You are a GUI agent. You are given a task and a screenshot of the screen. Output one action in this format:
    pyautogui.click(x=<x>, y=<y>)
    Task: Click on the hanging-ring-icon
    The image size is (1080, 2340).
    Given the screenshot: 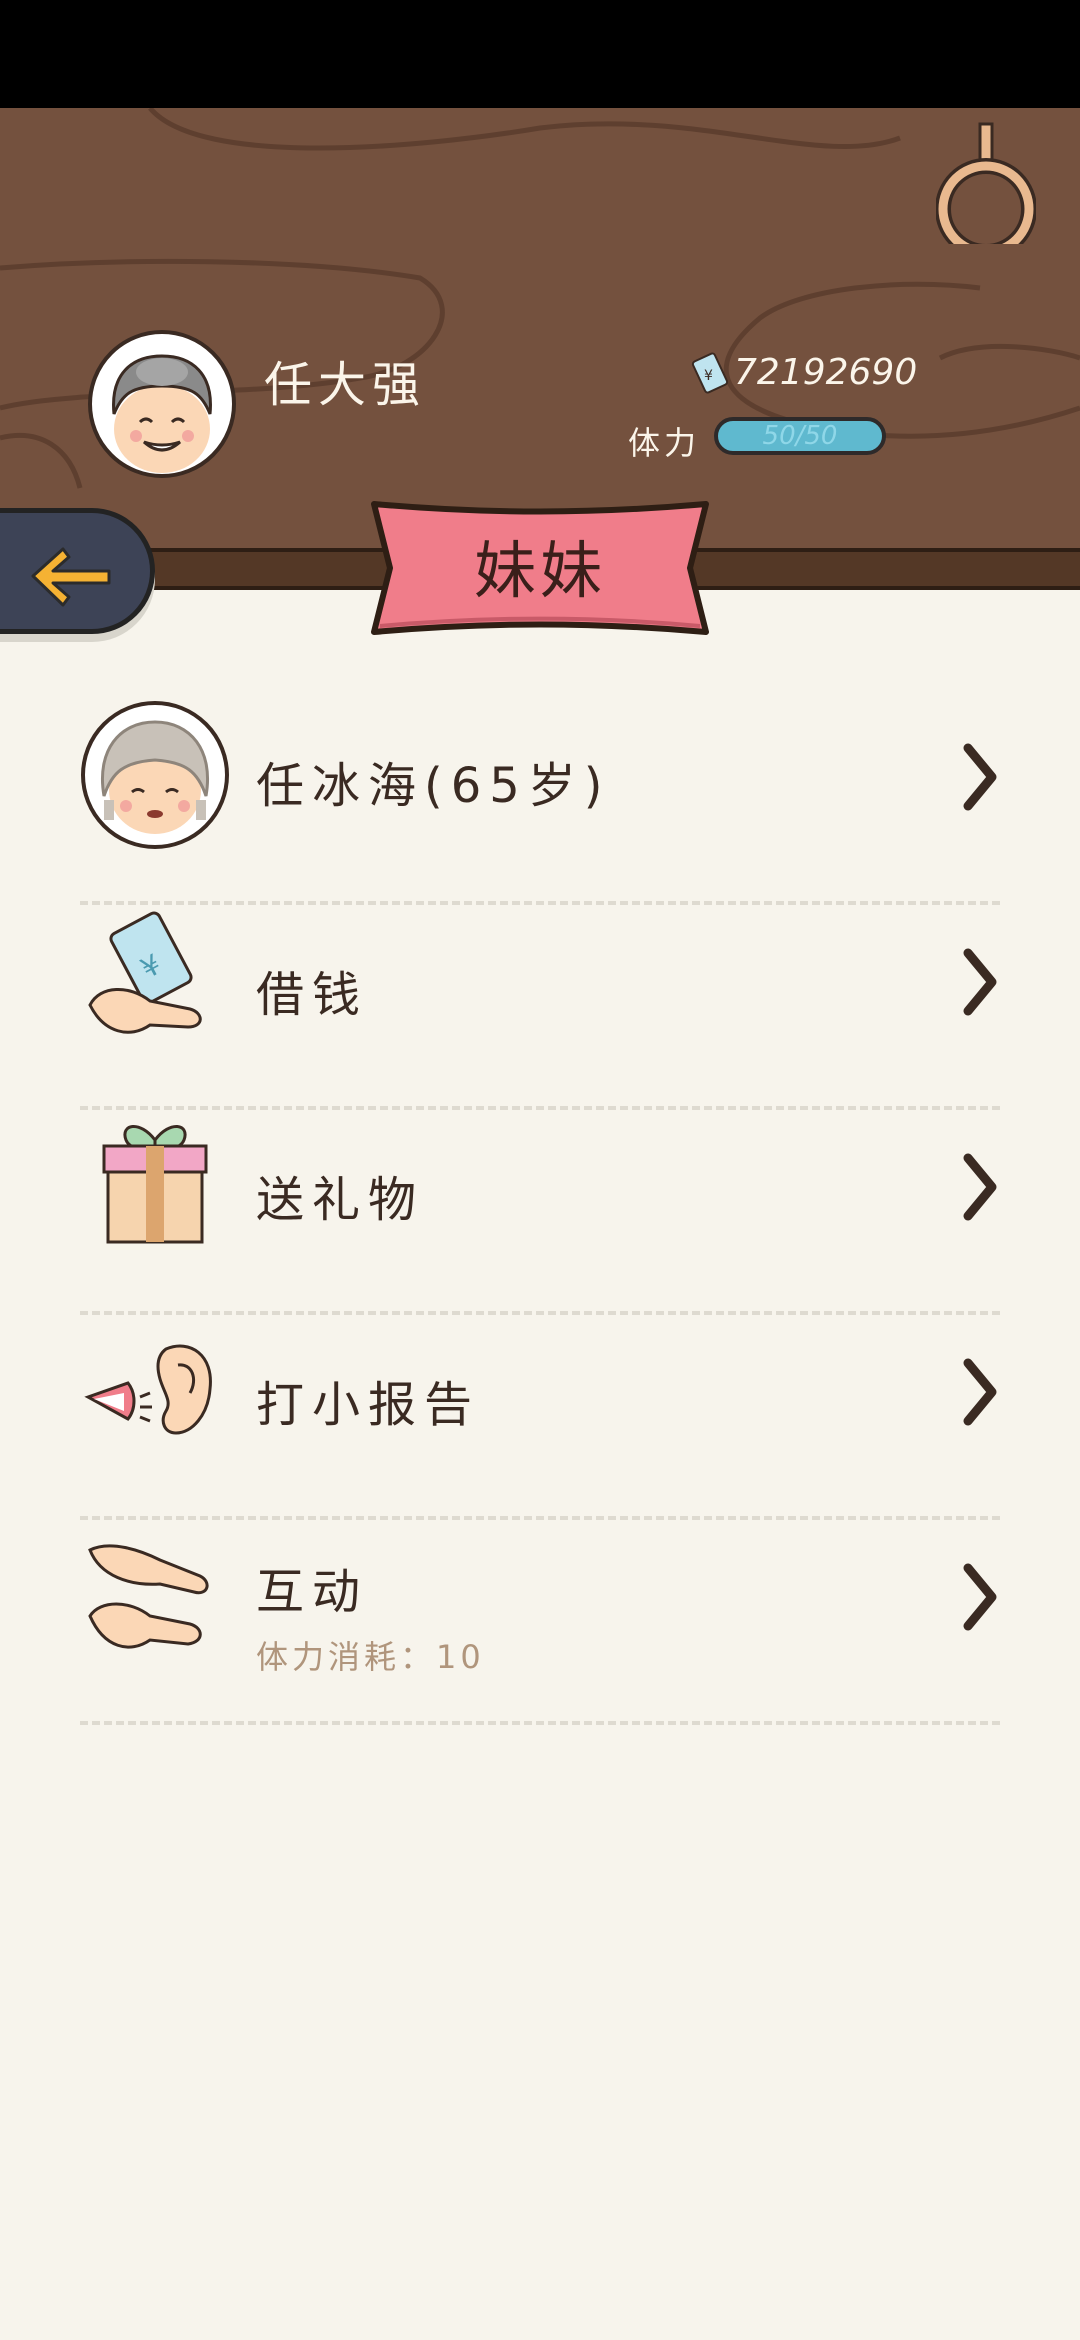 What is the action you would take?
    pyautogui.click(x=986, y=174)
    